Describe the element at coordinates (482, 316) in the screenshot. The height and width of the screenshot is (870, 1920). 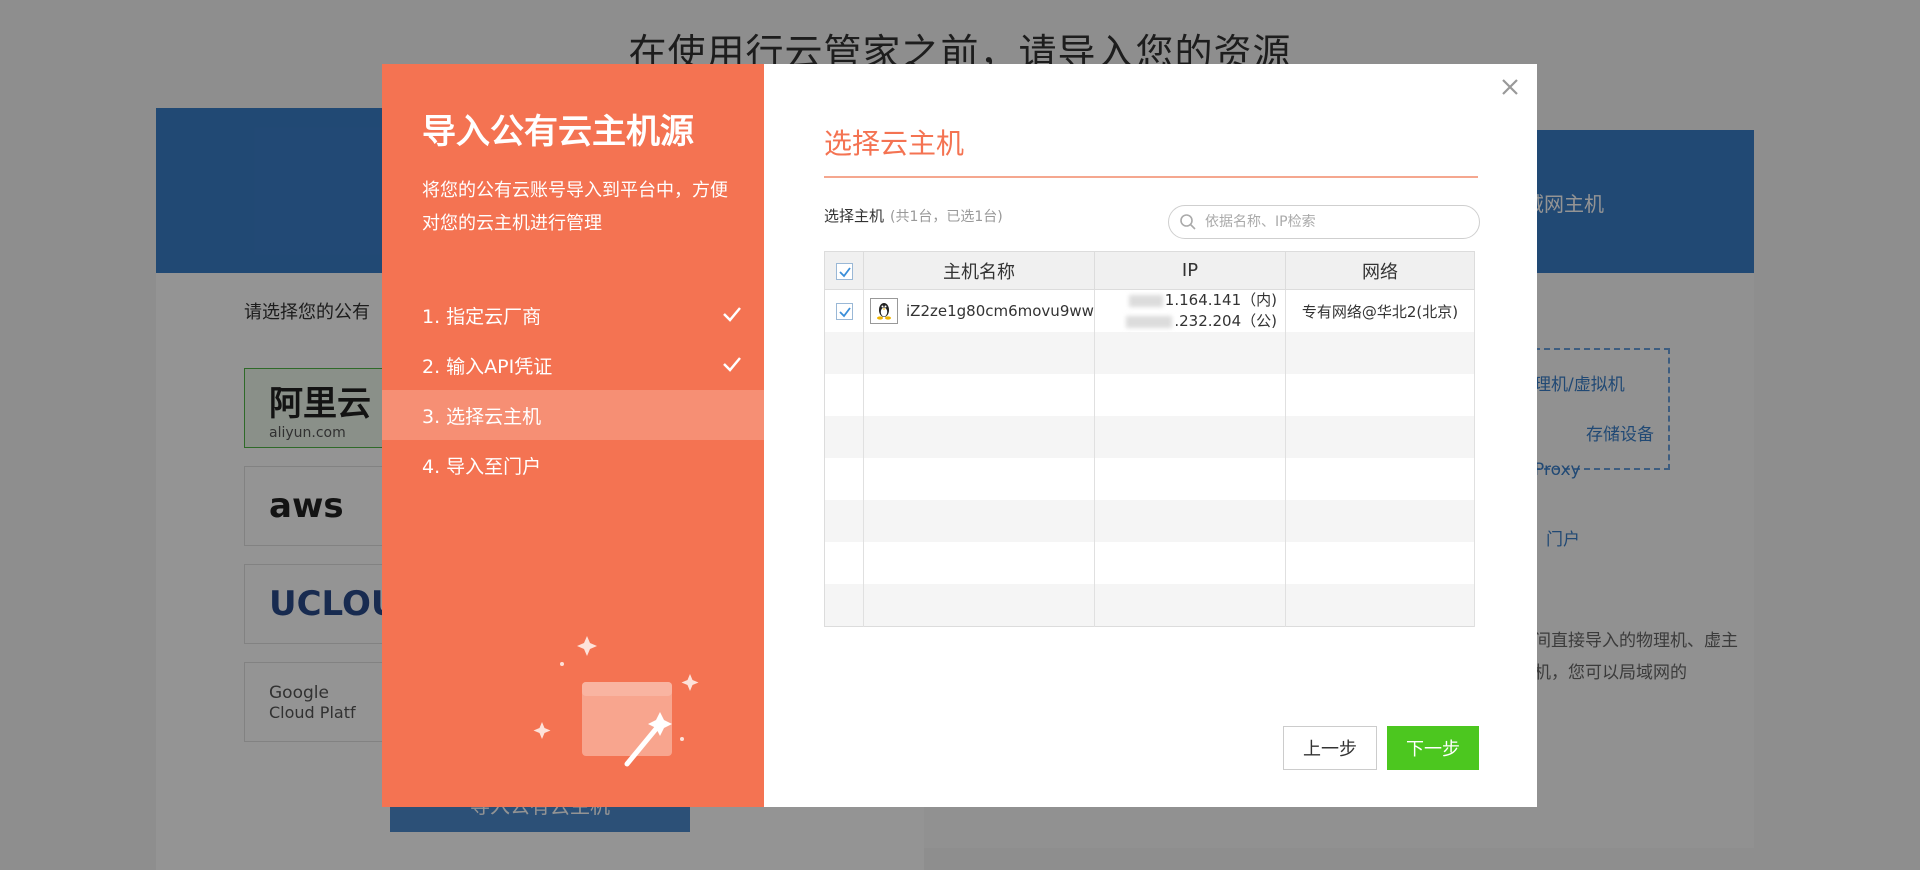
I see `step-label: 1. 指定云厂商` at that location.